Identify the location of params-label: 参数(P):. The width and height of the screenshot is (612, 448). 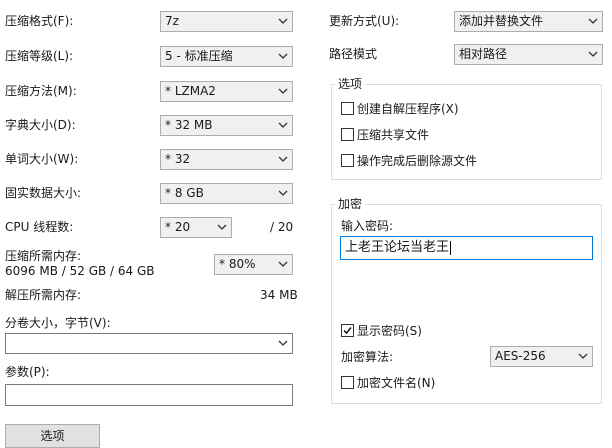
(27, 372).